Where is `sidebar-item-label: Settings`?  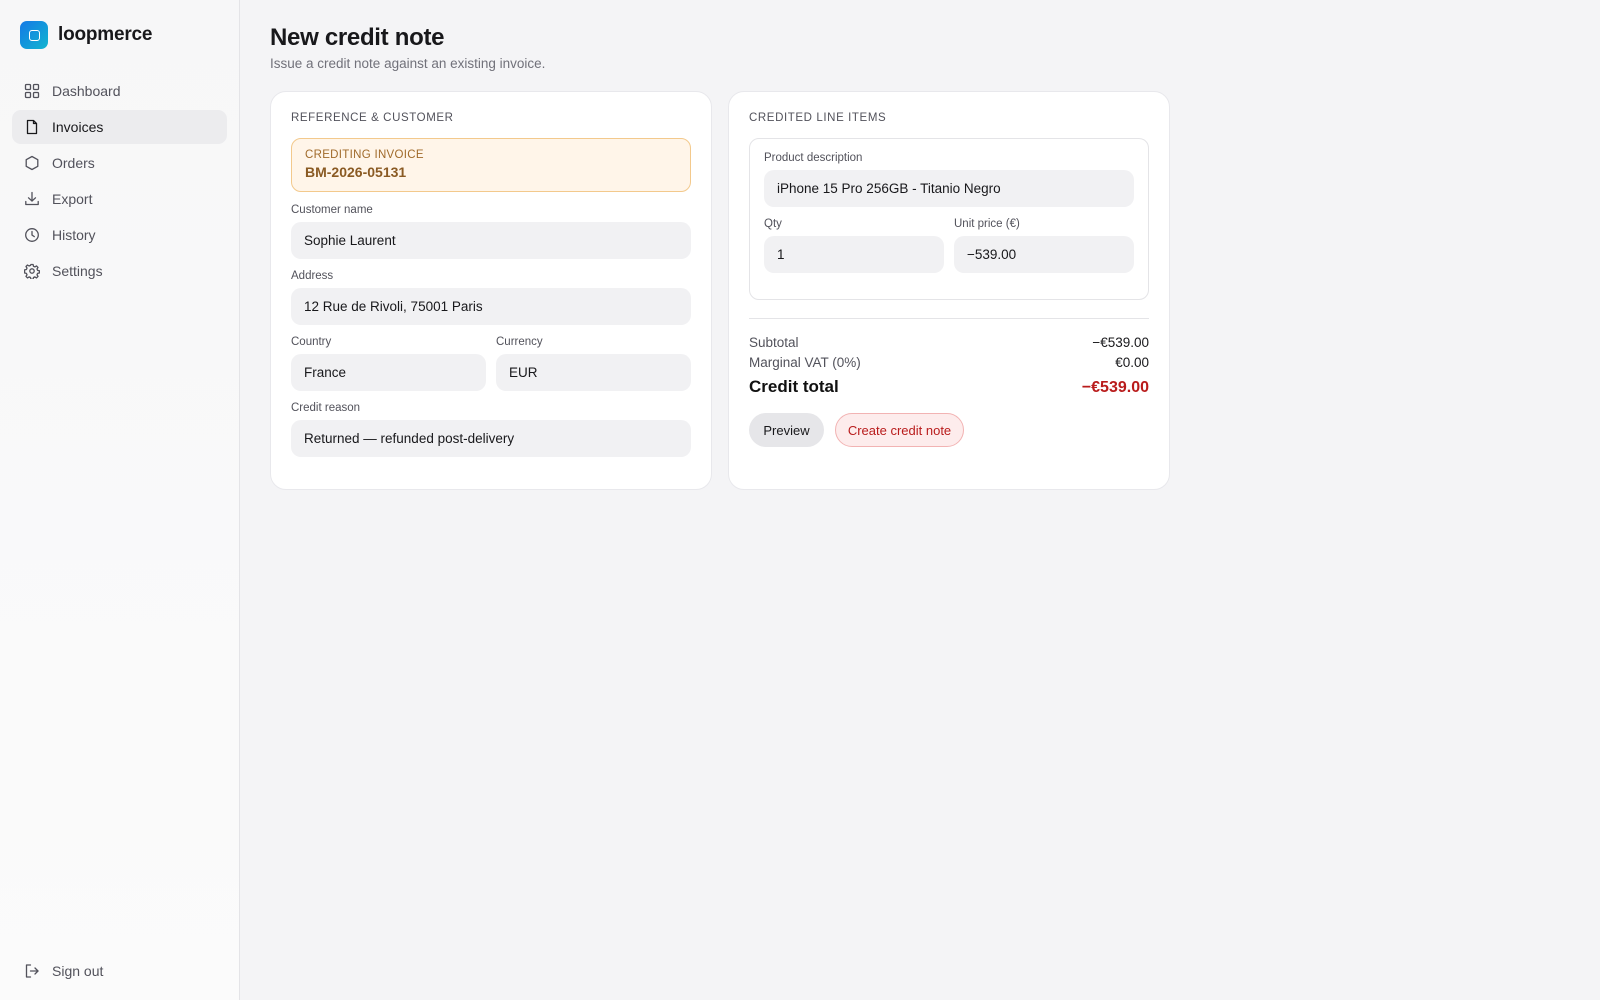
sidebar-item-label: Settings is located at coordinates (77, 271).